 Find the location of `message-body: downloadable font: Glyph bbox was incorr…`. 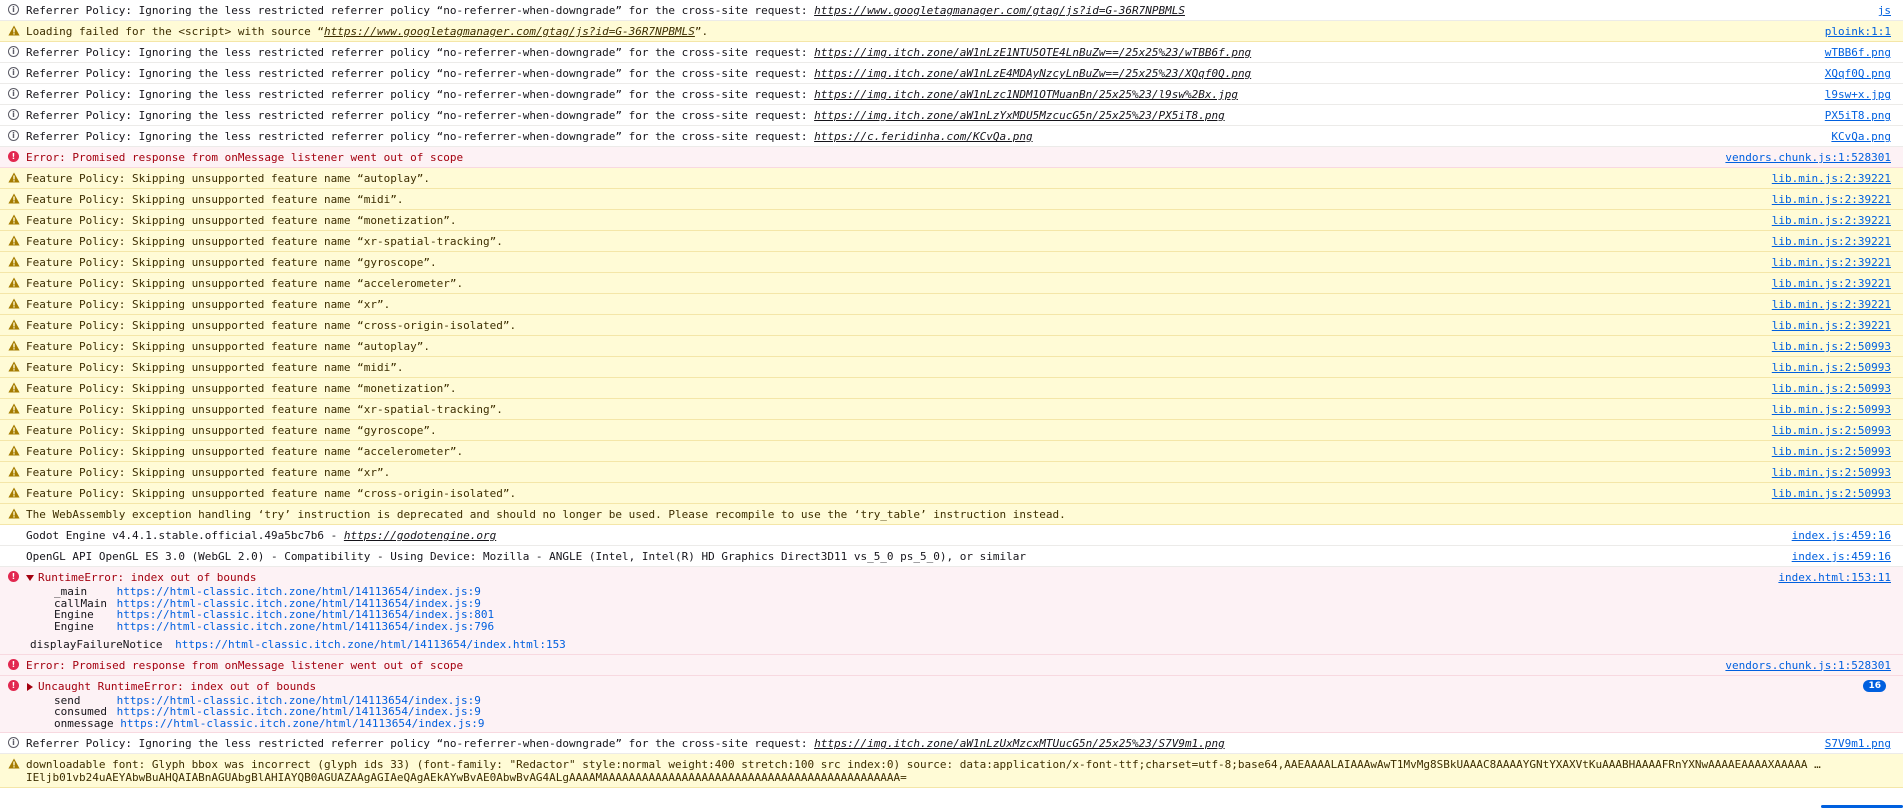

message-body: downloadable font: Glyph bbox was incorr… is located at coordinates (923, 764).